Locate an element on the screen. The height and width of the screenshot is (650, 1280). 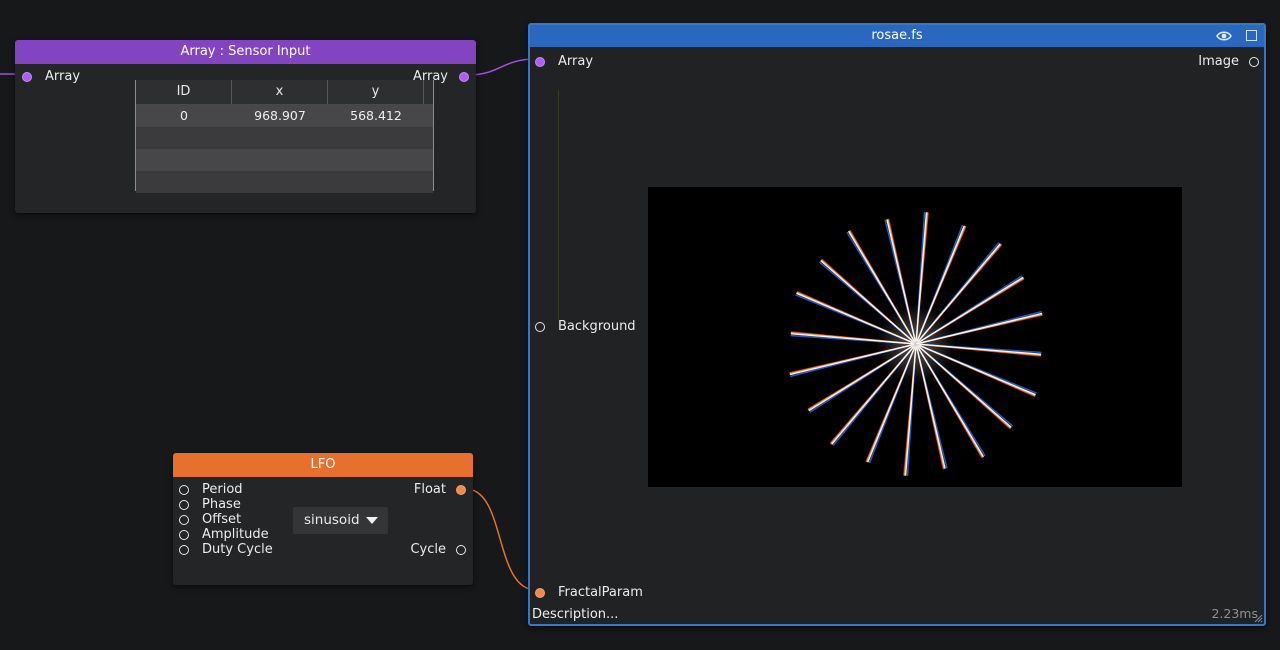
waveform-select: sinusoid is located at coordinates (340, 520).